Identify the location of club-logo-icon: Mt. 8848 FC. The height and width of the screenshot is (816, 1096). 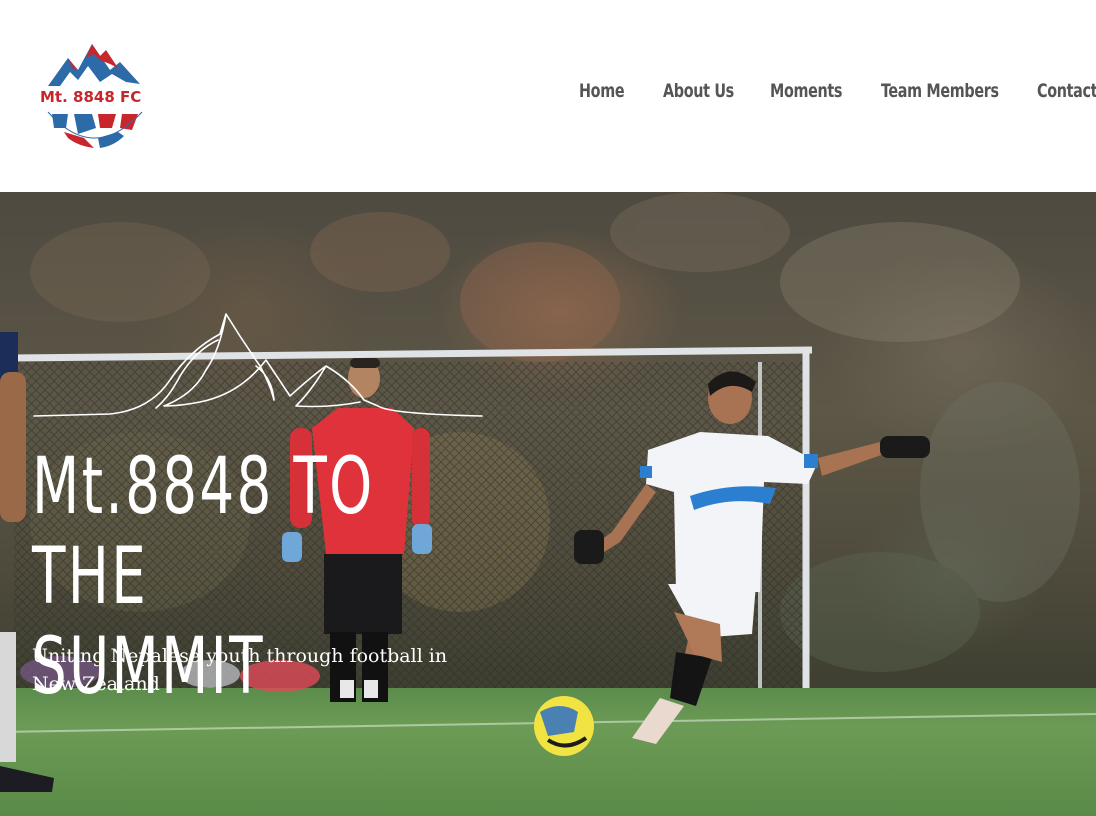
(91, 96).